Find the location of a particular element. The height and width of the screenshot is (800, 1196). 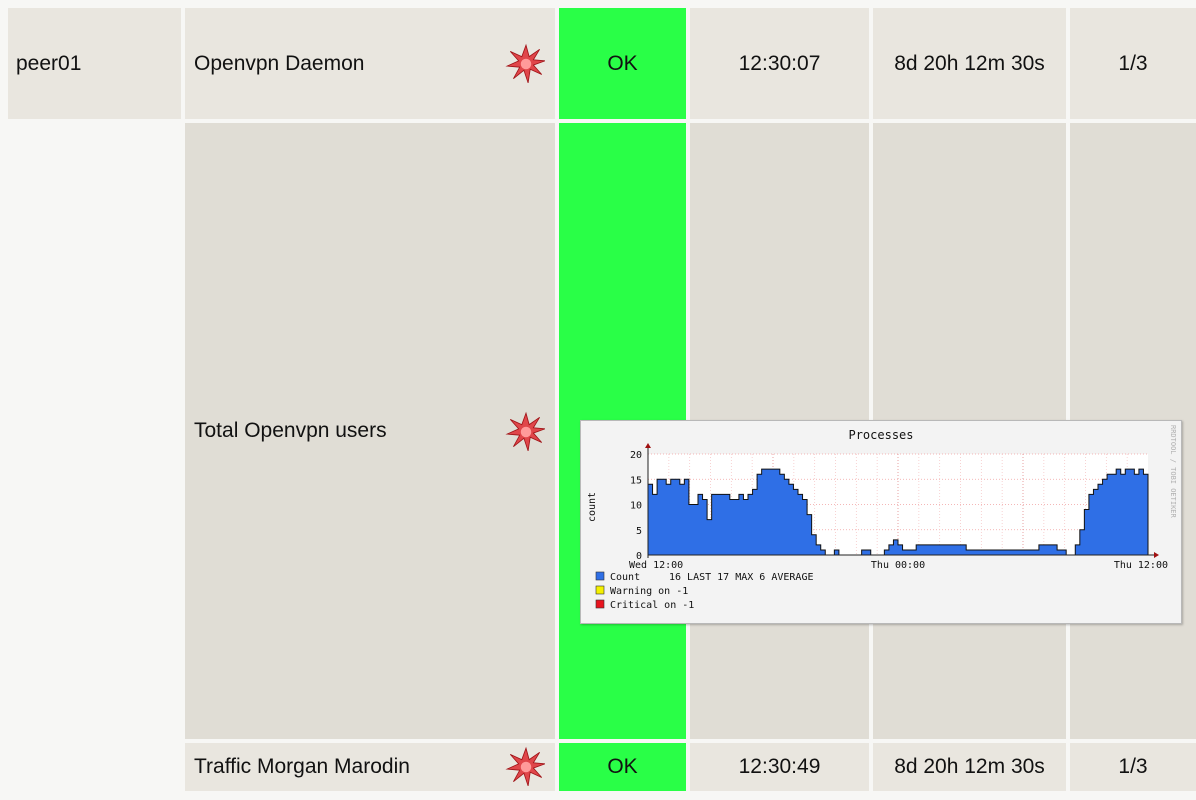

service-cell: Openvpn Daemon is located at coordinates (370, 63).